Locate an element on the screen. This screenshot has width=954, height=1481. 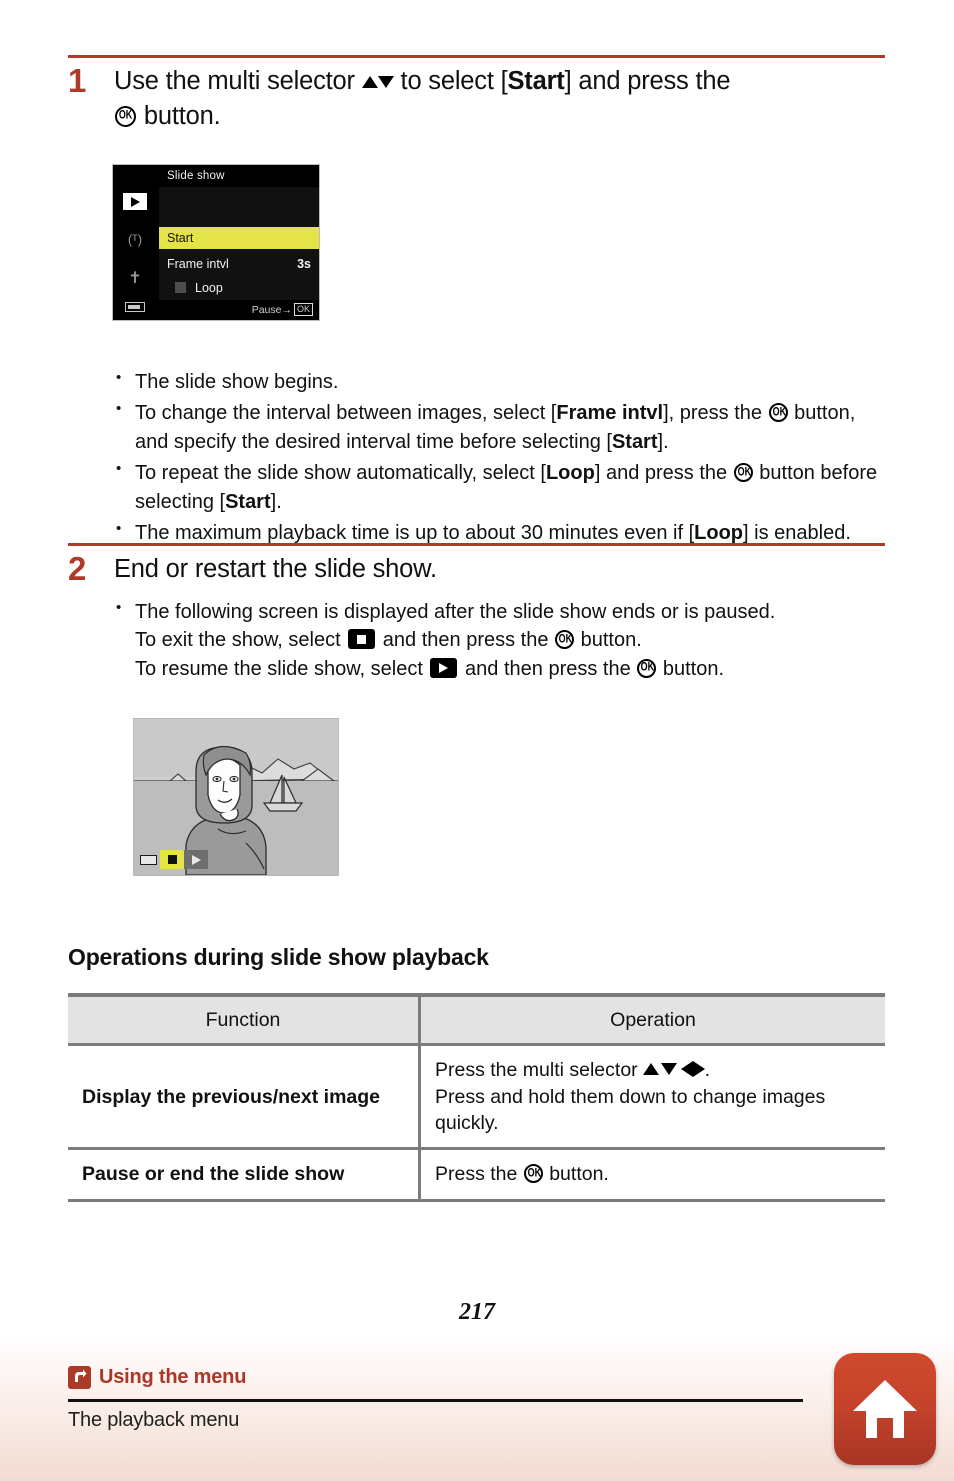
footer-divider is located at coordinates (435, 1400).